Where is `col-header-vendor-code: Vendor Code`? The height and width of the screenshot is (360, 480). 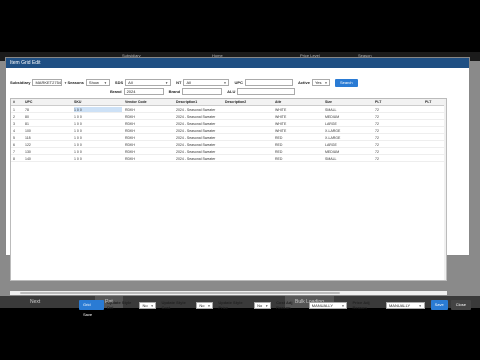
col-header-vendor-code: Vendor Code is located at coordinates (136, 102).